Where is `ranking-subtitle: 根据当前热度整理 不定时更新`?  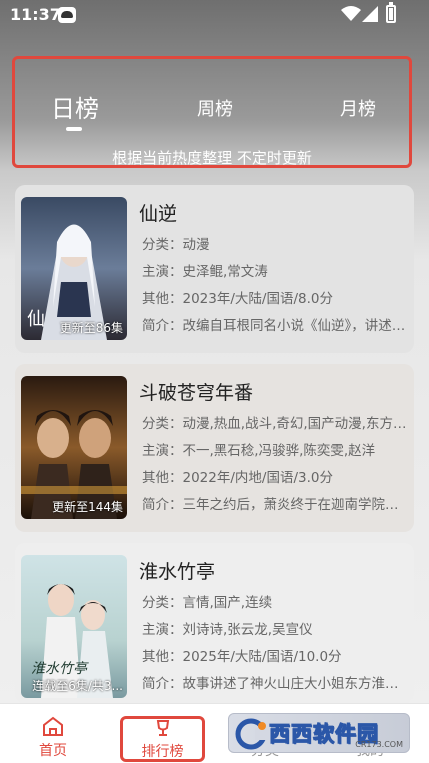
ranking-subtitle: 根据当前热度整理 不定时更新 is located at coordinates (212, 158).